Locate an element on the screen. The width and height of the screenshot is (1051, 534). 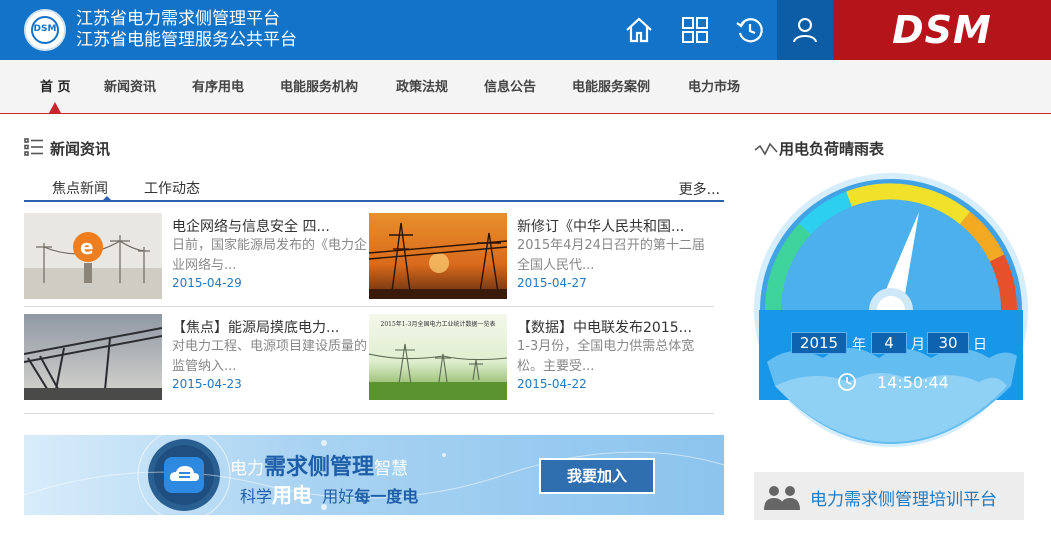
dsm-banner: 电力需求侧管理智慧 科学用电 用好每一度电 我要加入 is located at coordinates (374, 475).